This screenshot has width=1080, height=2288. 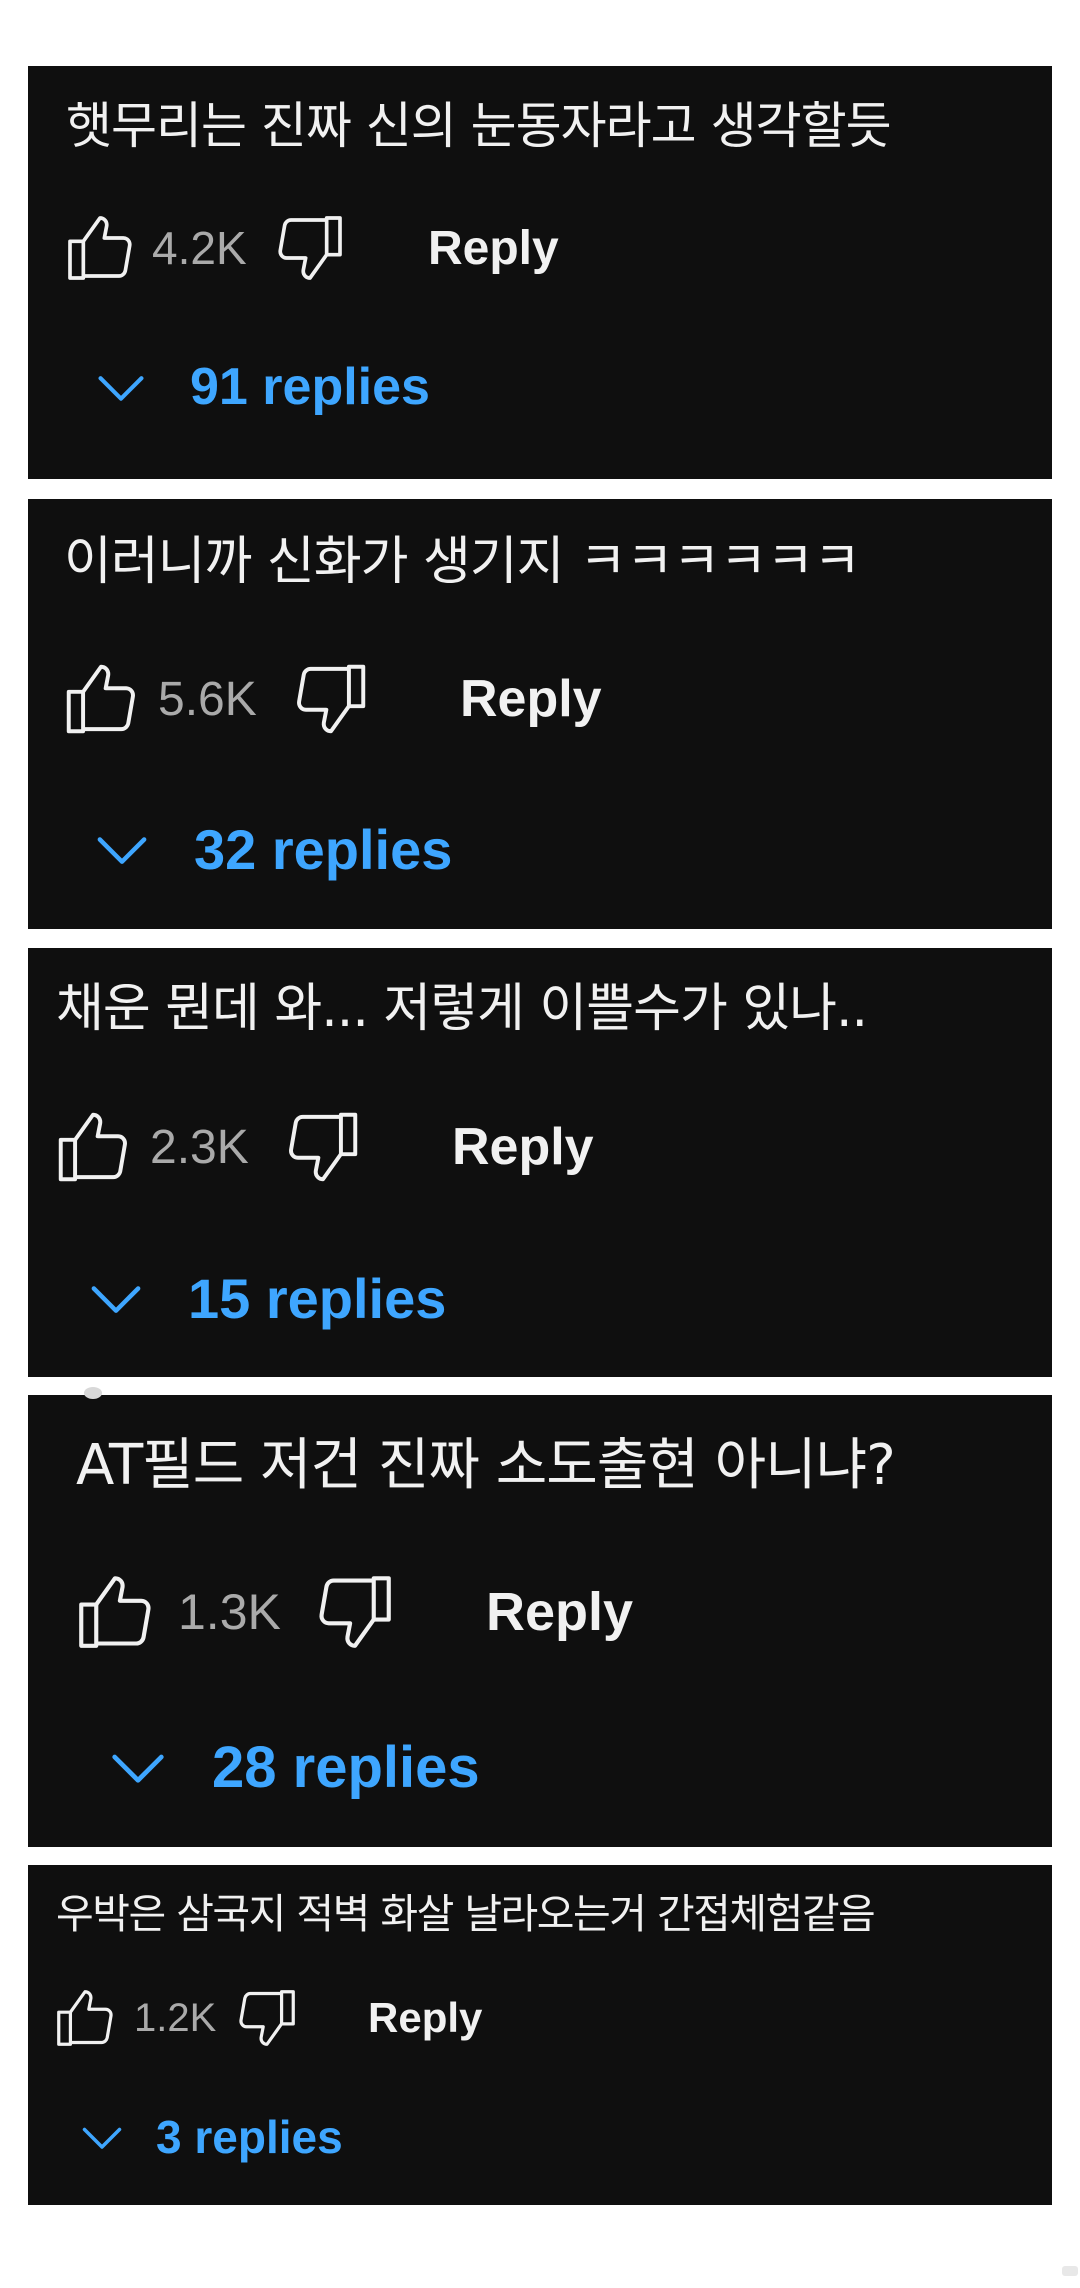 I want to click on comment-actions: 4.2K Reply, so click(x=309, y=248).